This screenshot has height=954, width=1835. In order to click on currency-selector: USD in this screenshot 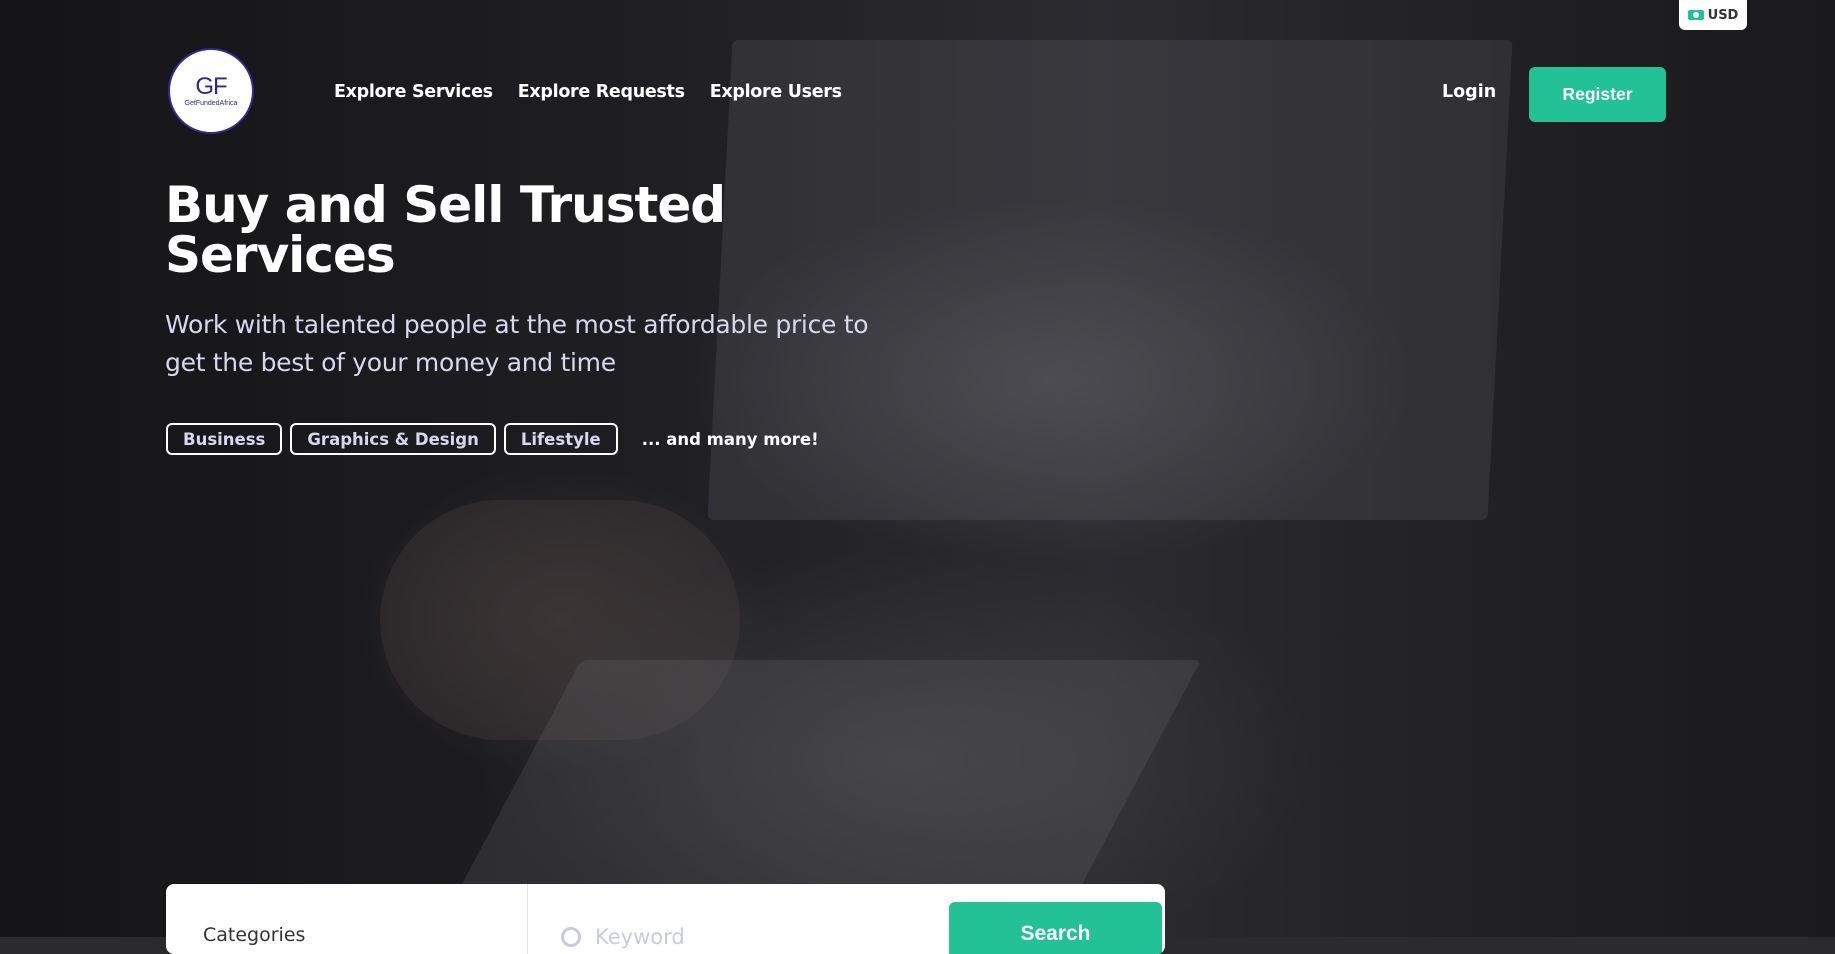, I will do `click(1713, 15)`.